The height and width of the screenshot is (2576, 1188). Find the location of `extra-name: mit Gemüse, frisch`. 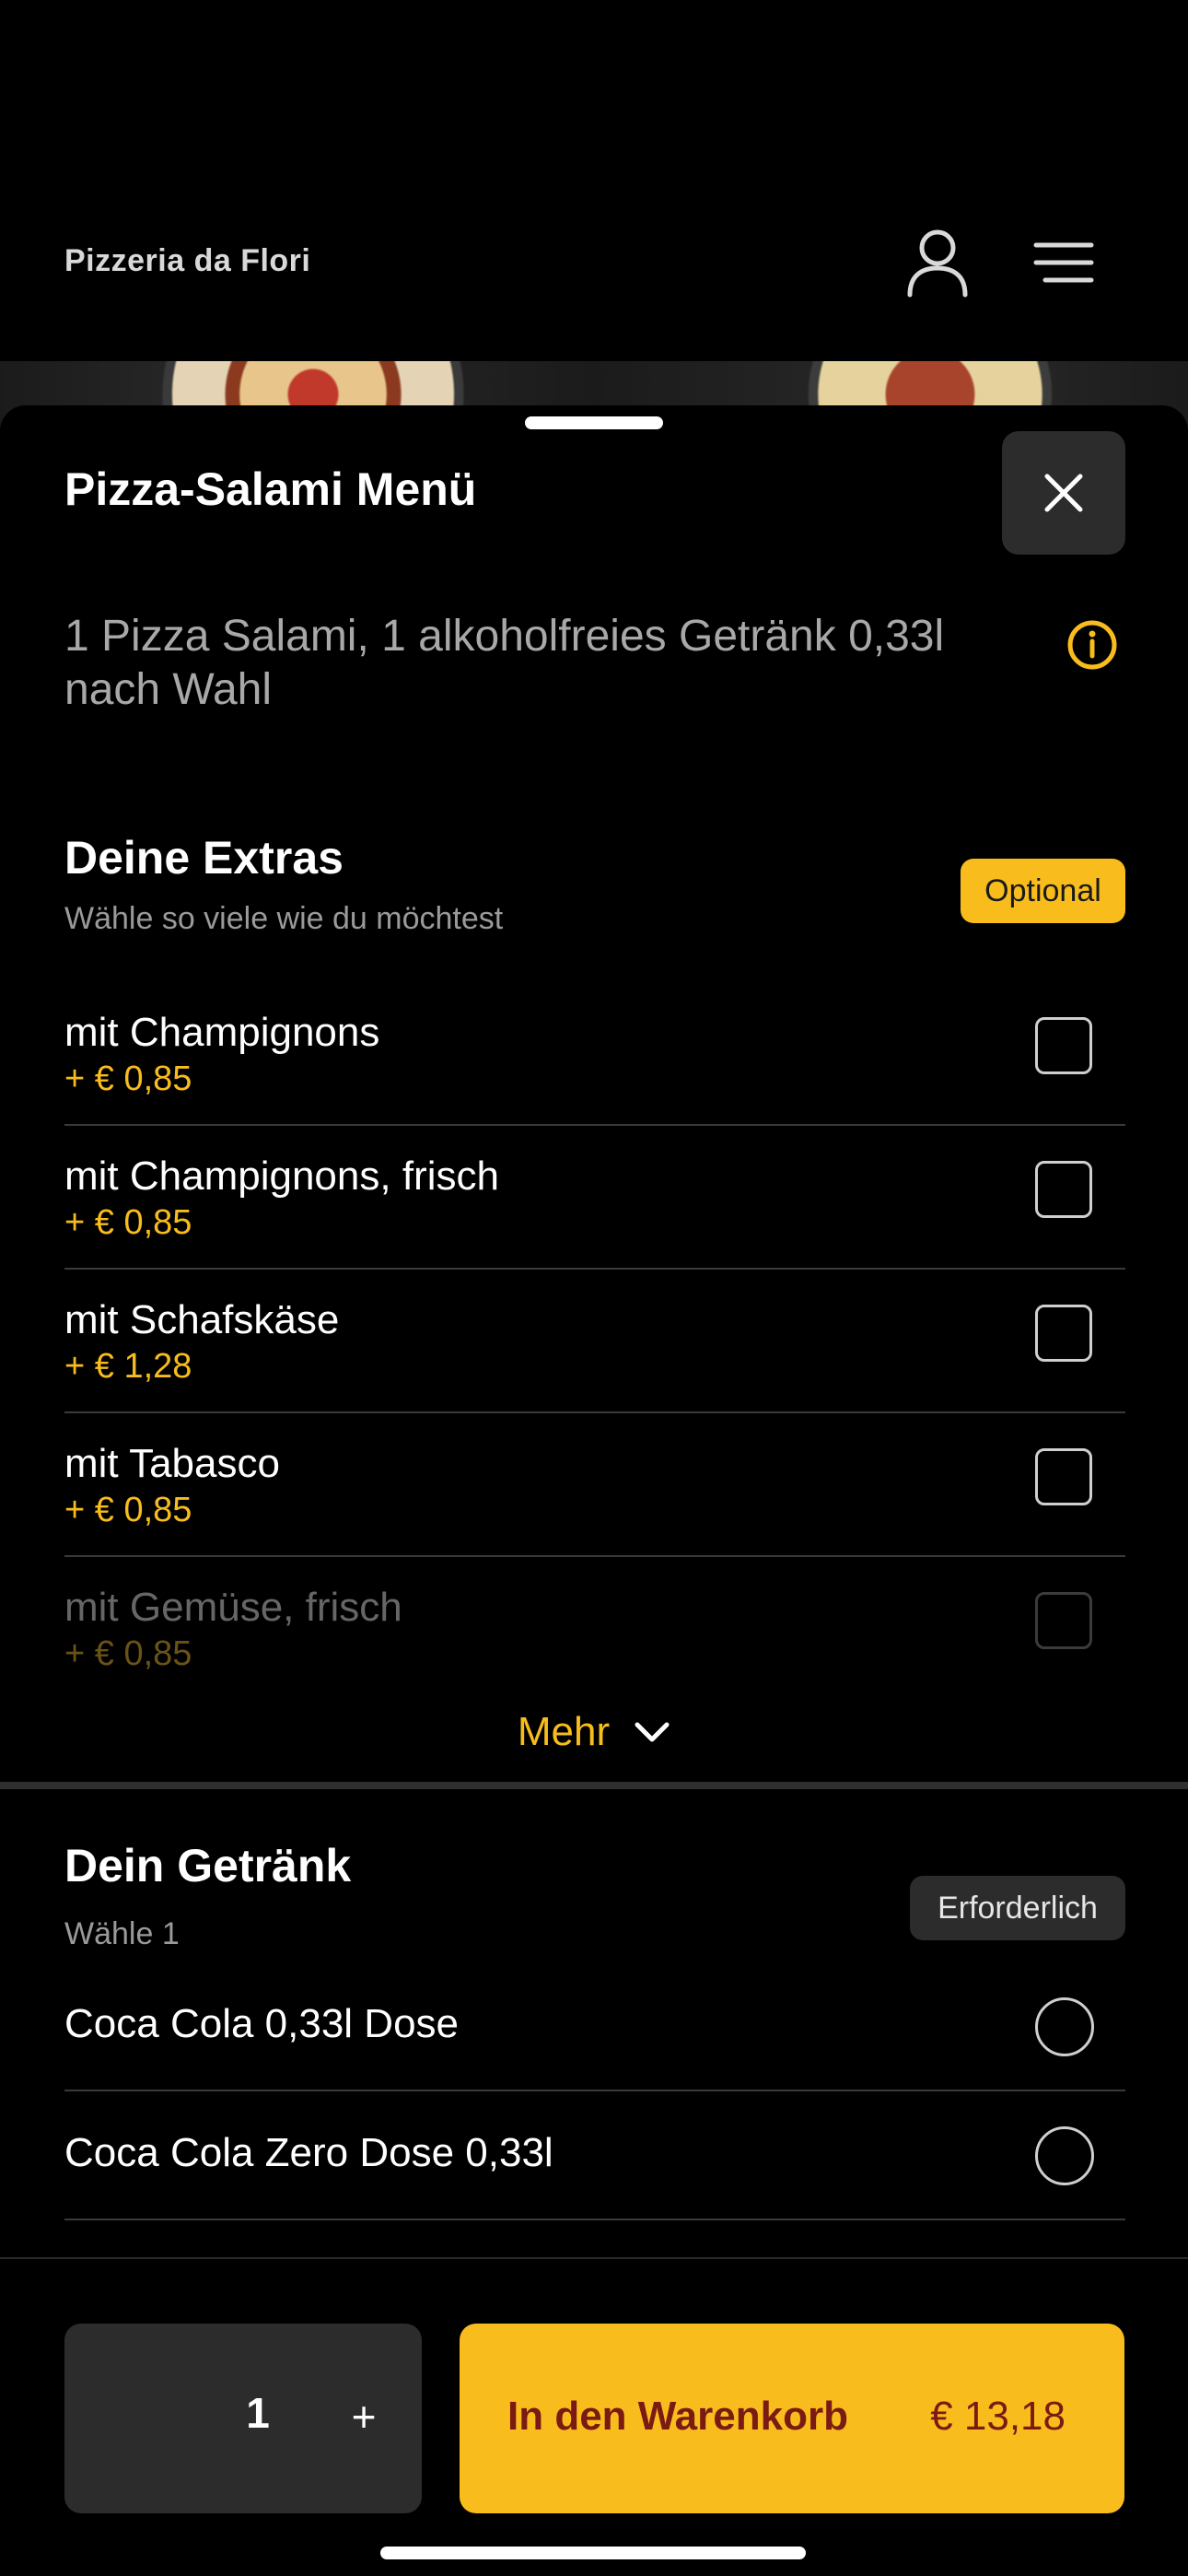

extra-name: mit Gemüse, frisch is located at coordinates (233, 1607).